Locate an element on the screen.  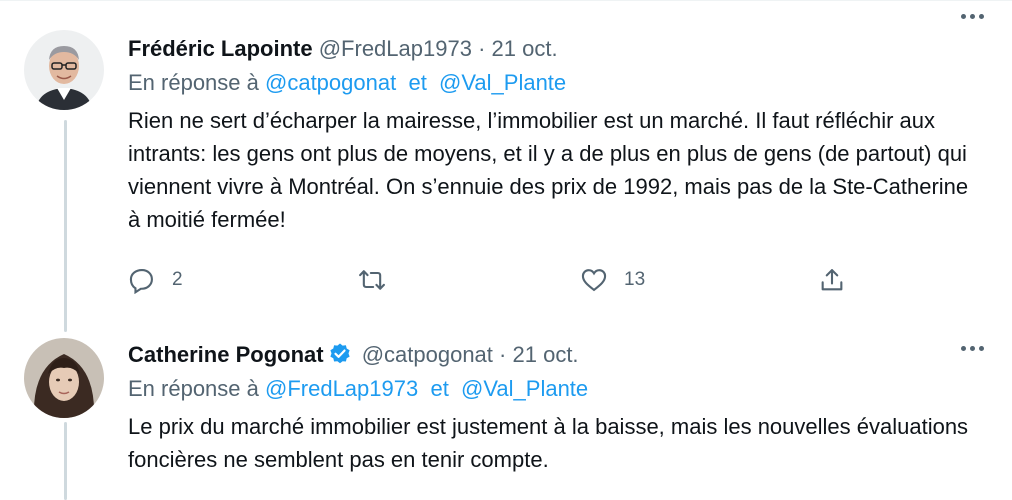
verified-badge-icon is located at coordinates (339, 353).